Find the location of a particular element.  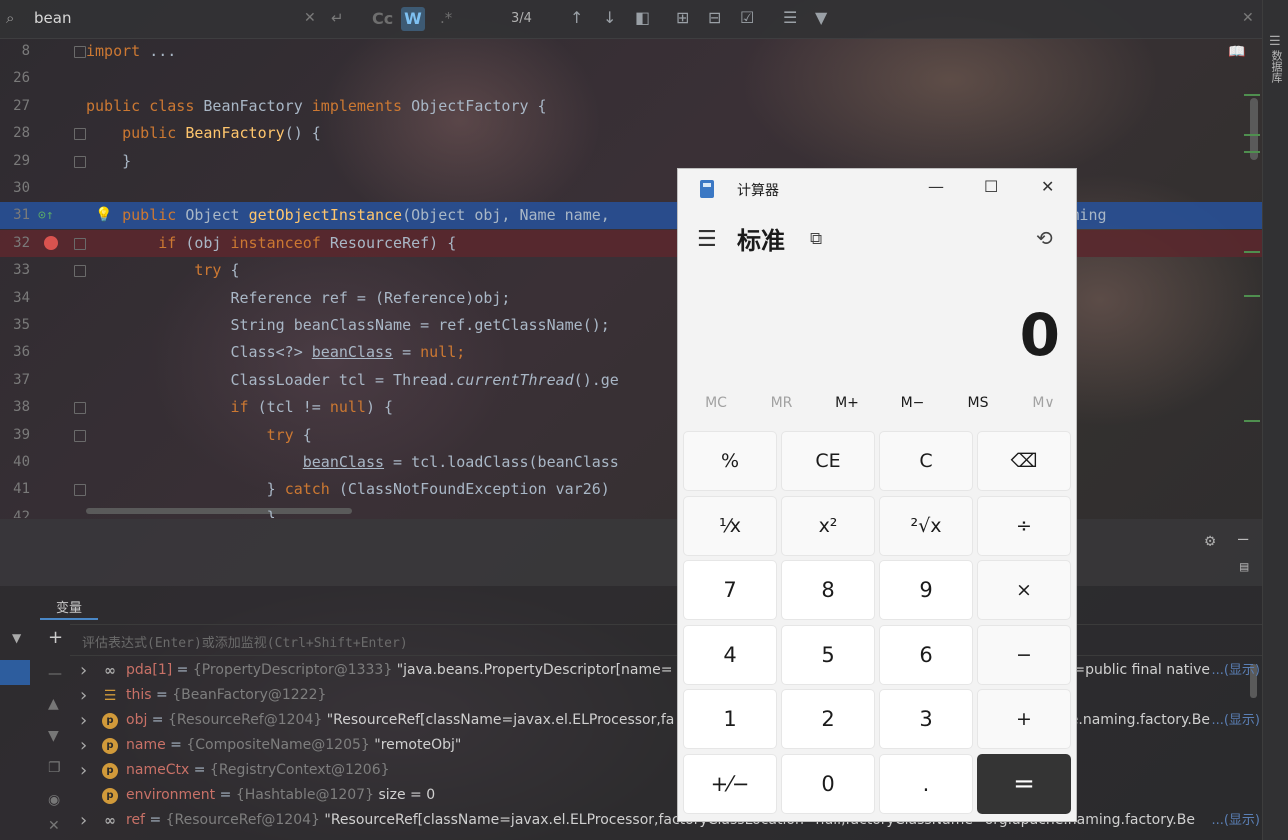

remove-icon: — is located at coordinates (55, 674).